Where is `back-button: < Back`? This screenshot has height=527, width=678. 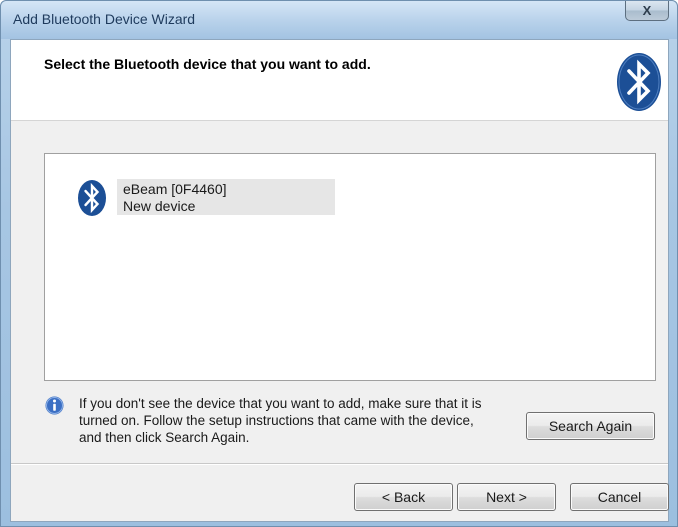 back-button: < Back is located at coordinates (403, 497).